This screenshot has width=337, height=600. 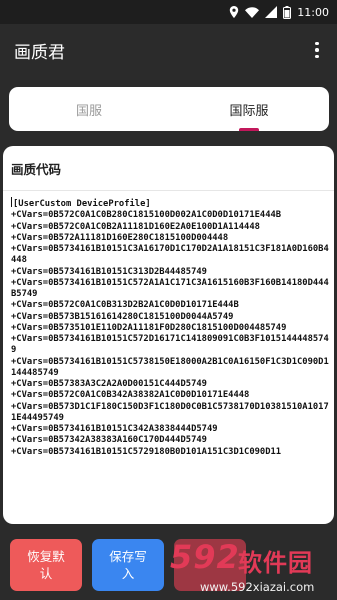 What do you see at coordinates (81, 203) in the screenshot?
I see `code-line: [UserCustom DeviceProfile]` at bounding box center [81, 203].